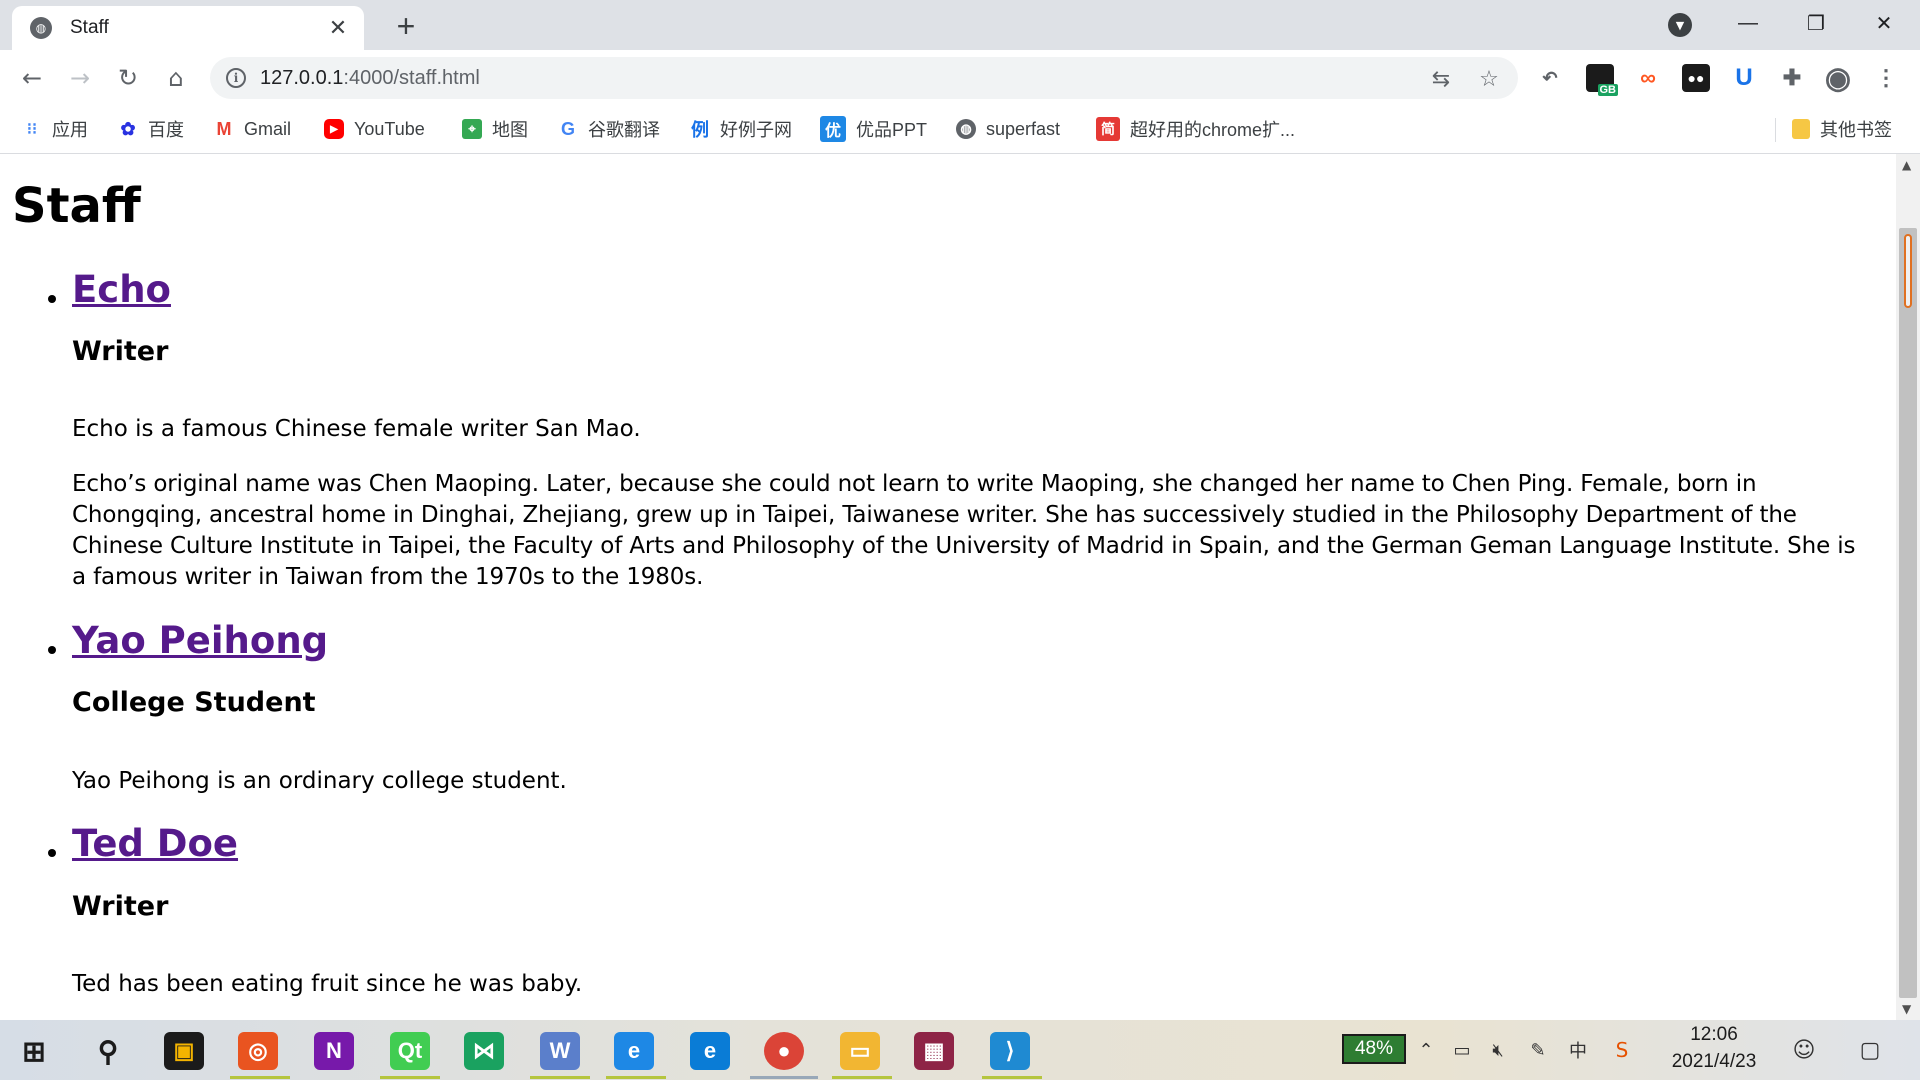  What do you see at coordinates (121, 289) in the screenshot?
I see `staff-link-echo: Echo` at bounding box center [121, 289].